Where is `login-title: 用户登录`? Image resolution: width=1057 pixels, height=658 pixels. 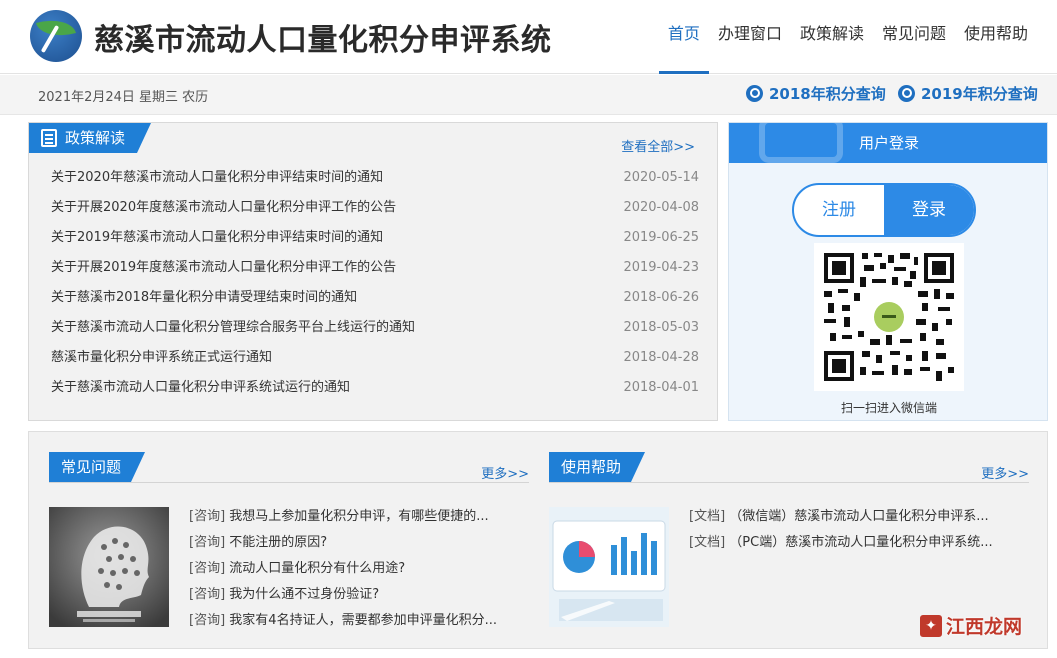 login-title: 用户登录 is located at coordinates (888, 143).